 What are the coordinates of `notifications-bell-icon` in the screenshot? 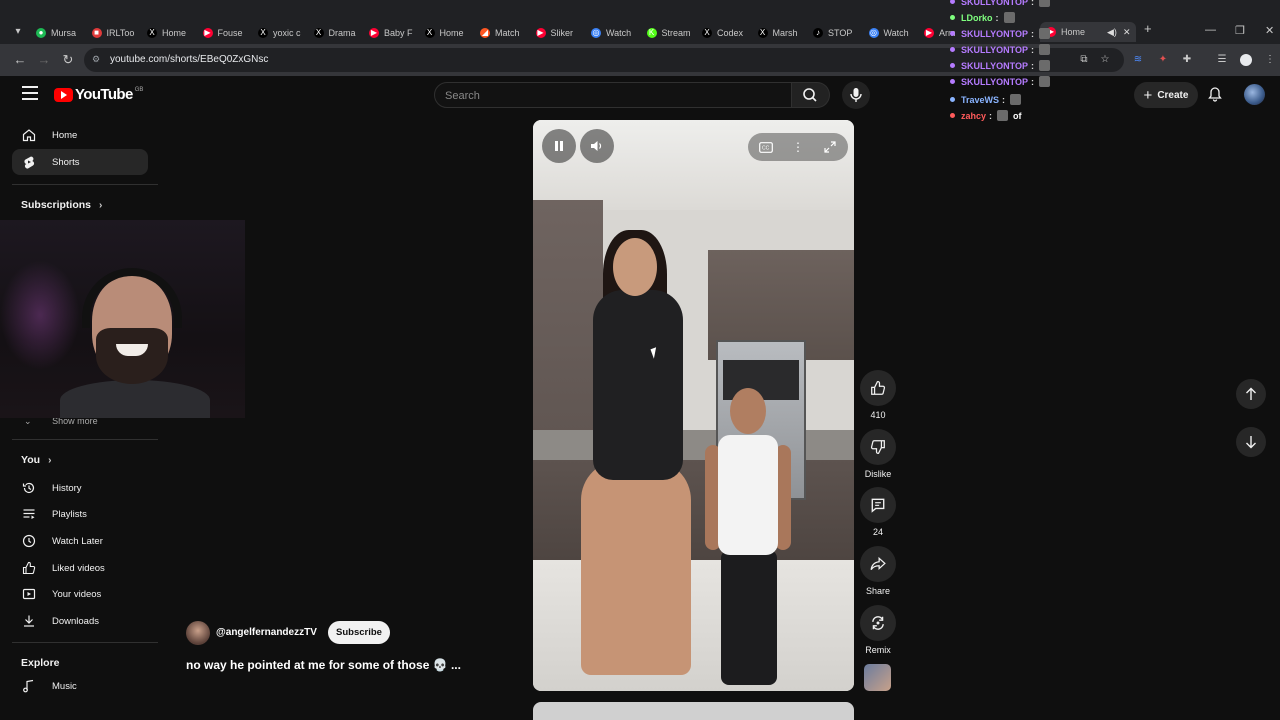 It's located at (1215, 94).